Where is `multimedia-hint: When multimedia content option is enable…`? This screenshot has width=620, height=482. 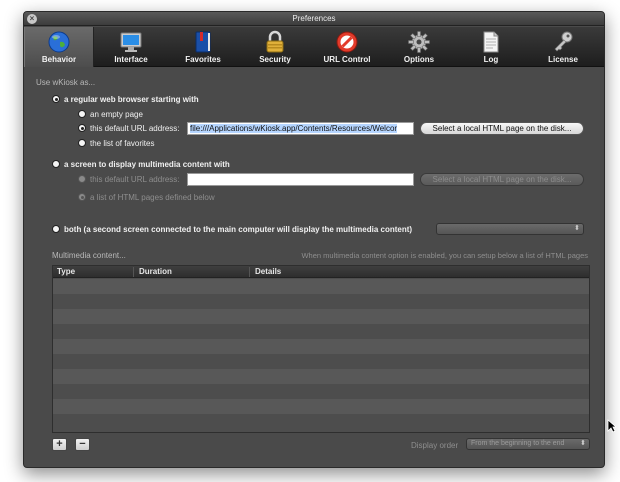
multimedia-hint: When multimedia content option is enable… is located at coordinates (444, 255).